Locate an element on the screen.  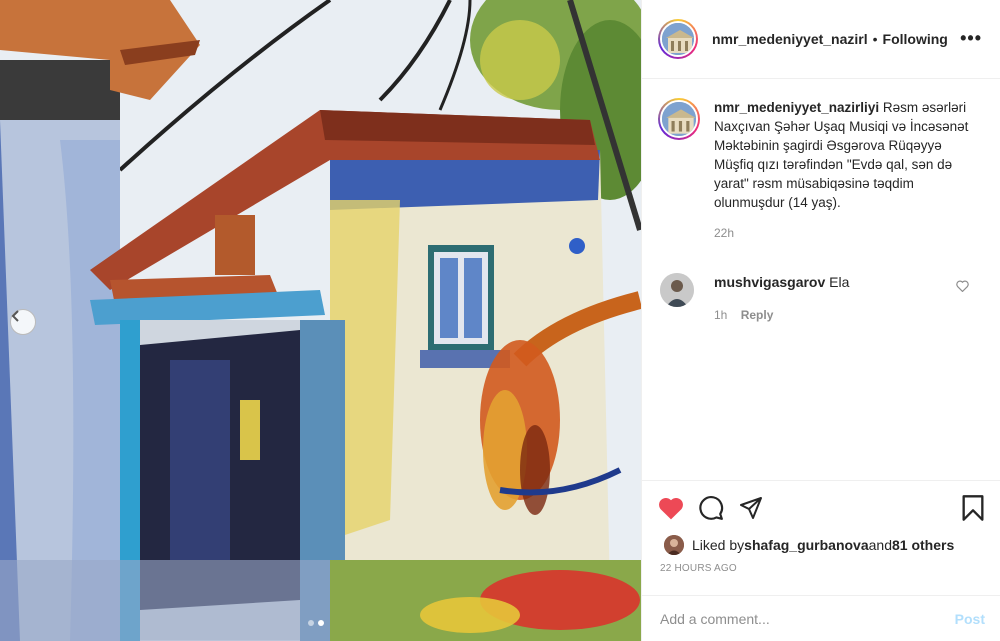
like-button is located at coordinates (671, 508).